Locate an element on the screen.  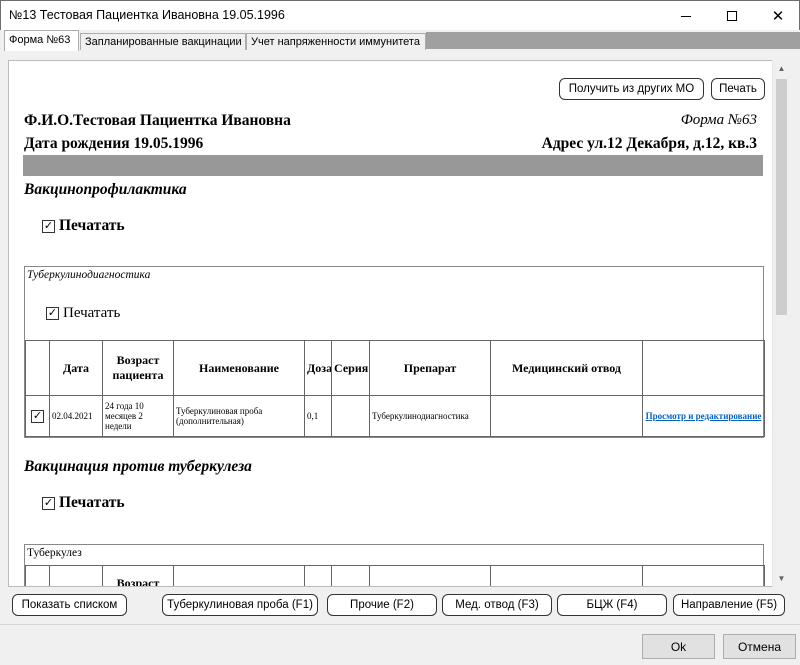
print-button: Печать is located at coordinates (738, 89).